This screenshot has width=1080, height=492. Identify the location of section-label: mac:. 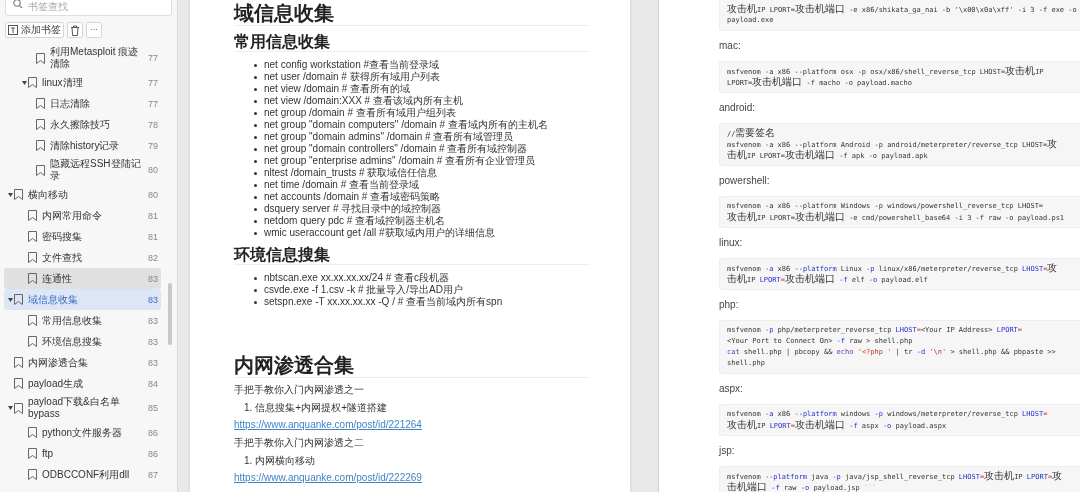
(730, 46).